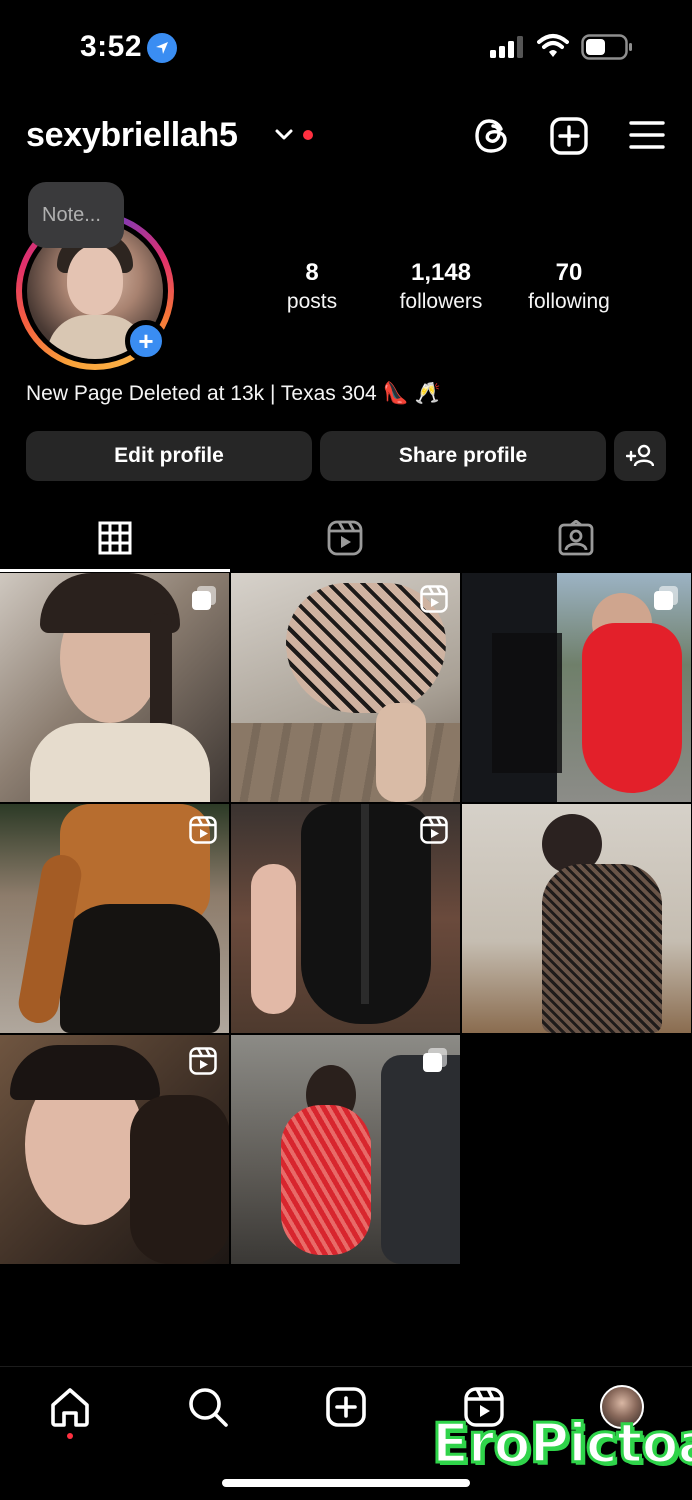 The height and width of the screenshot is (1500, 692). I want to click on followers-value: 1,148, so click(441, 272).